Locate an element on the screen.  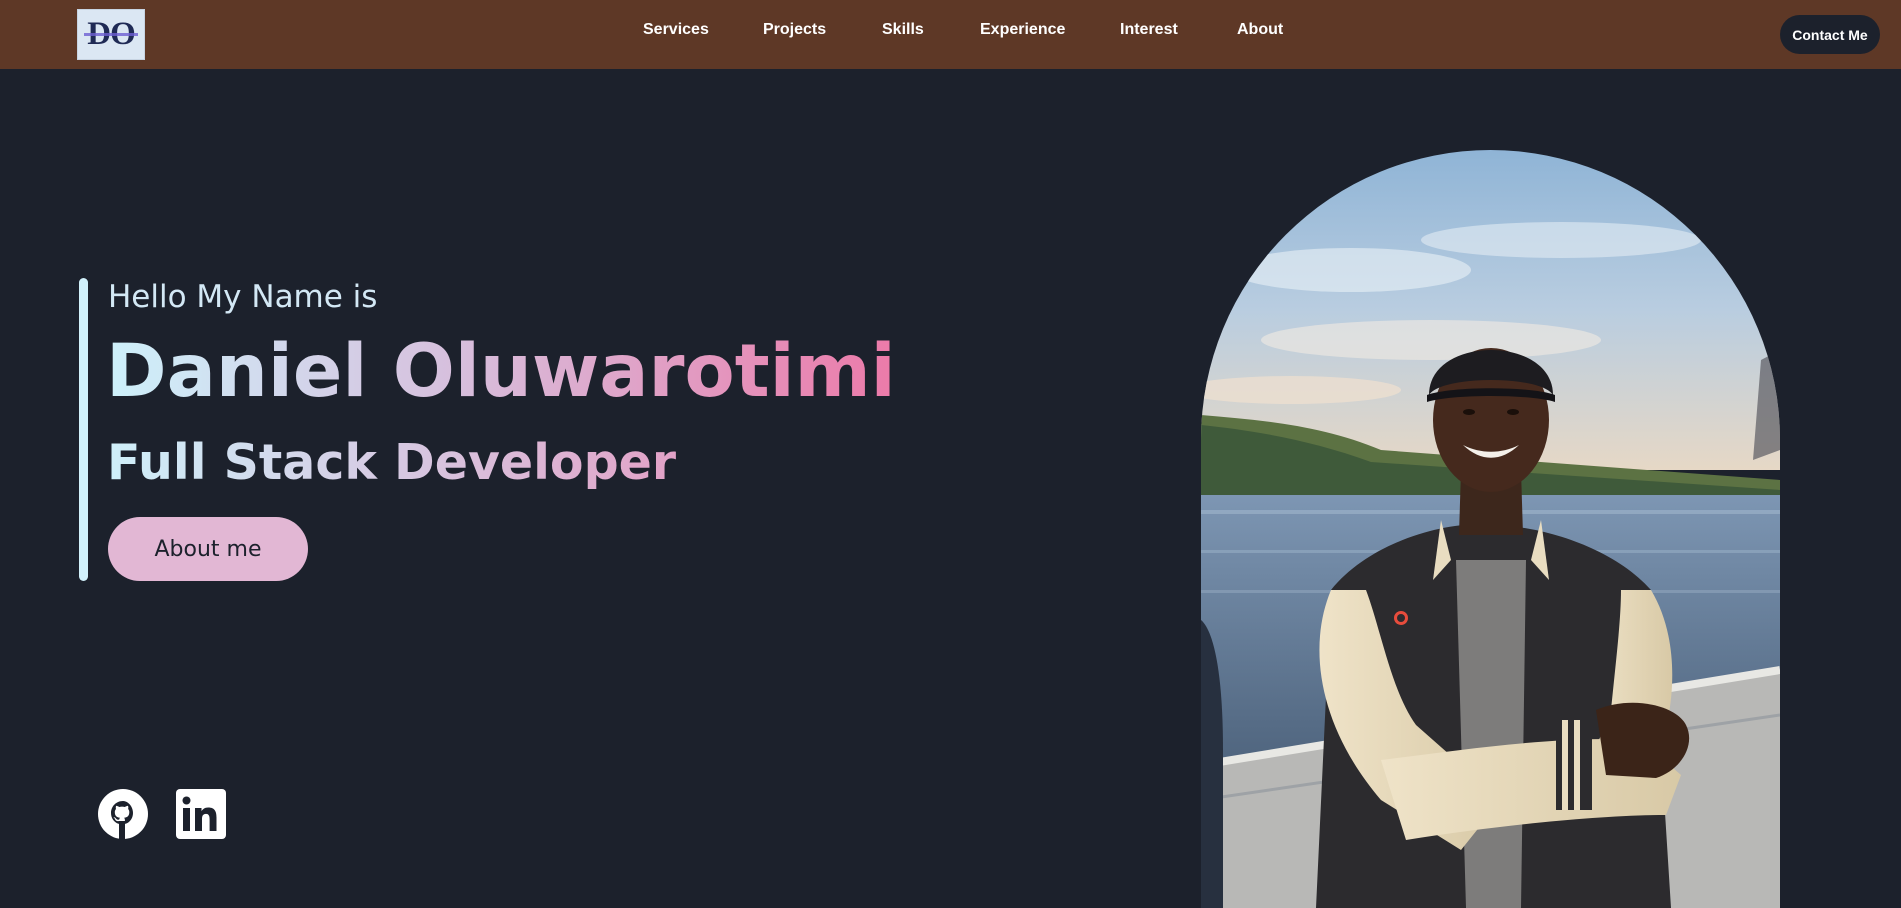
hero-role: Full Stack Developer is located at coordinates (392, 462).